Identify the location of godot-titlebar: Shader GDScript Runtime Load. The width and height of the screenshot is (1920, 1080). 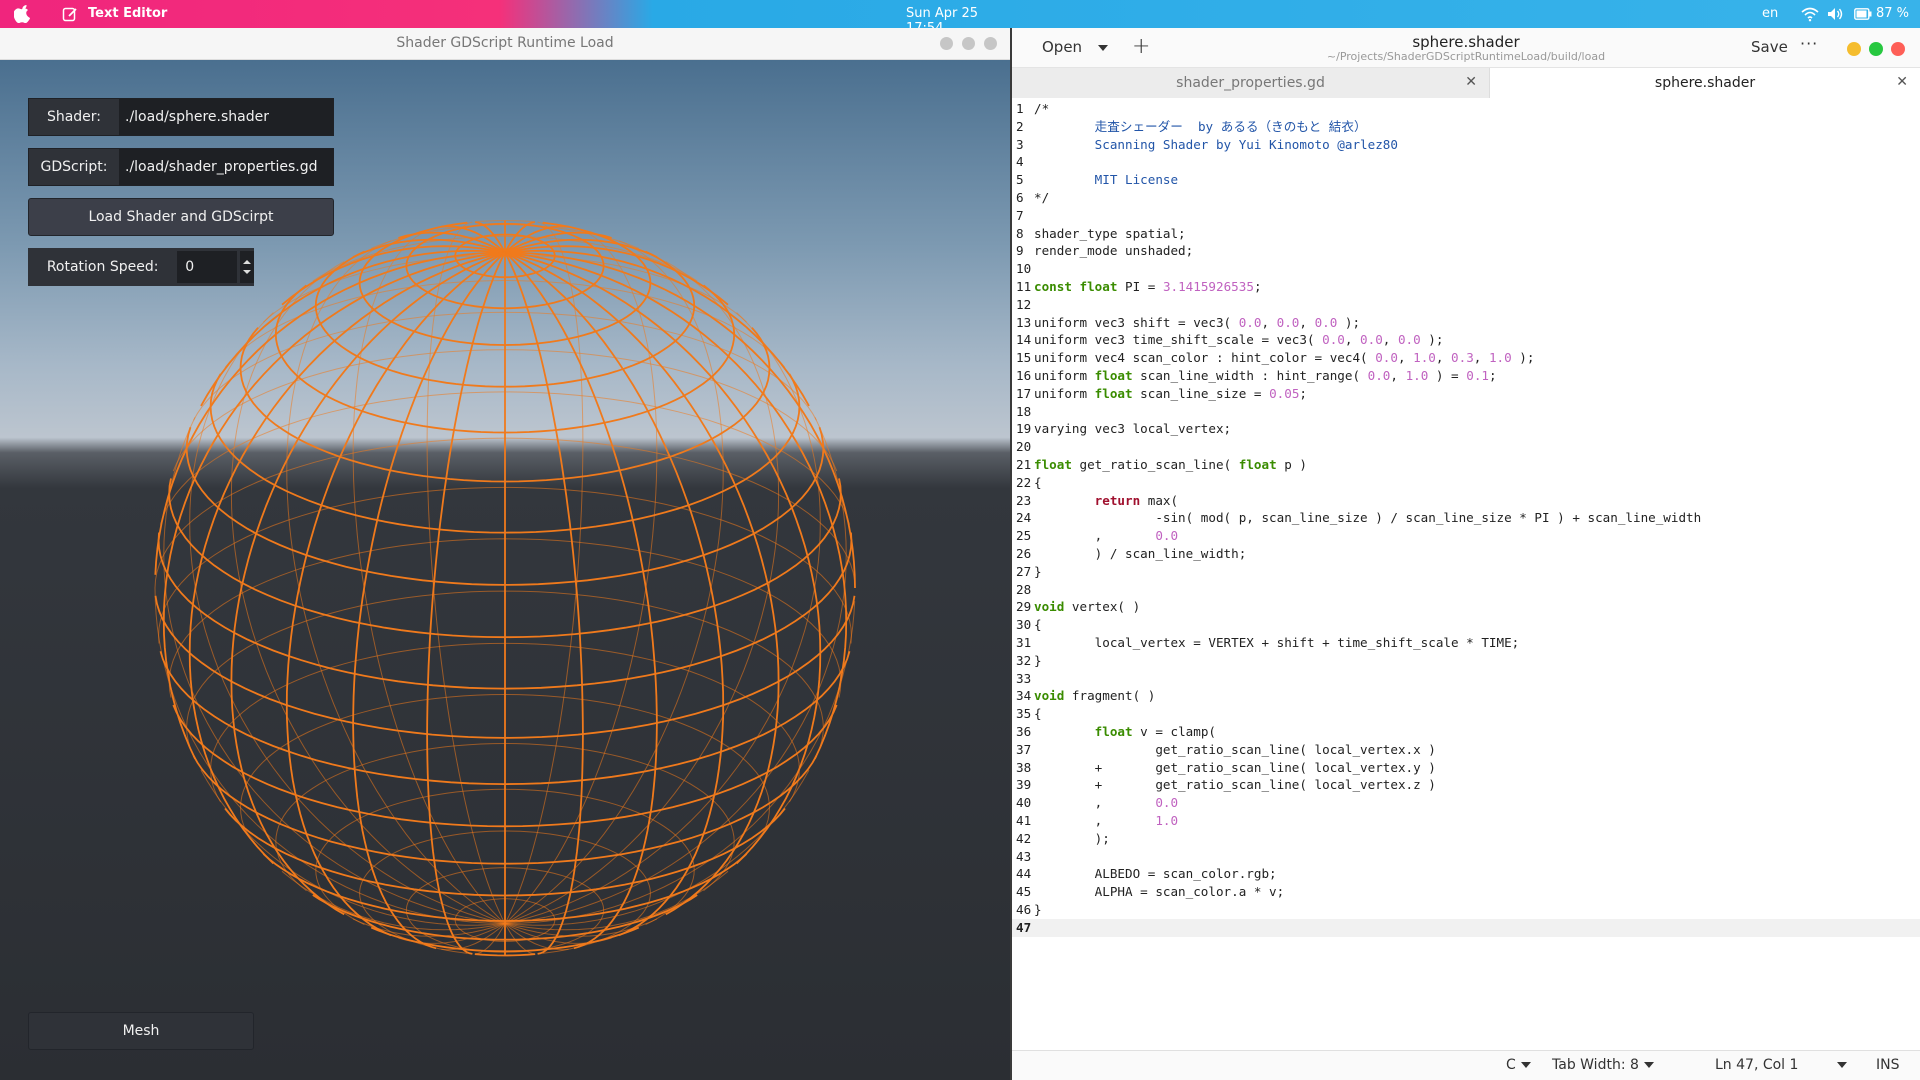
(505, 44).